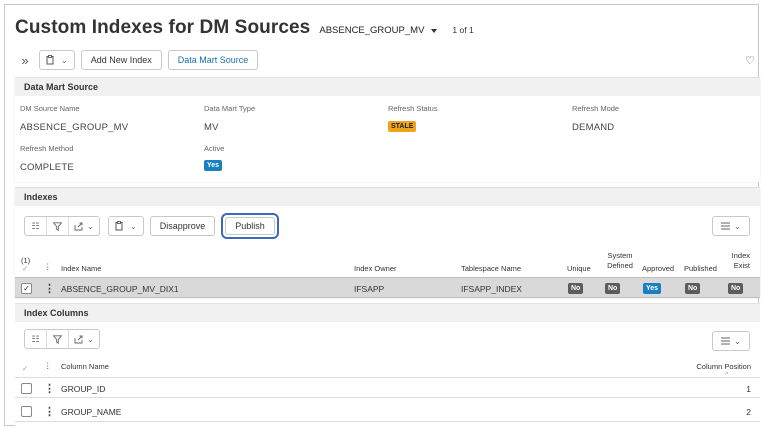 The width and height of the screenshot is (761, 428). I want to click on favorite-heart-icon: ♡, so click(750, 60).